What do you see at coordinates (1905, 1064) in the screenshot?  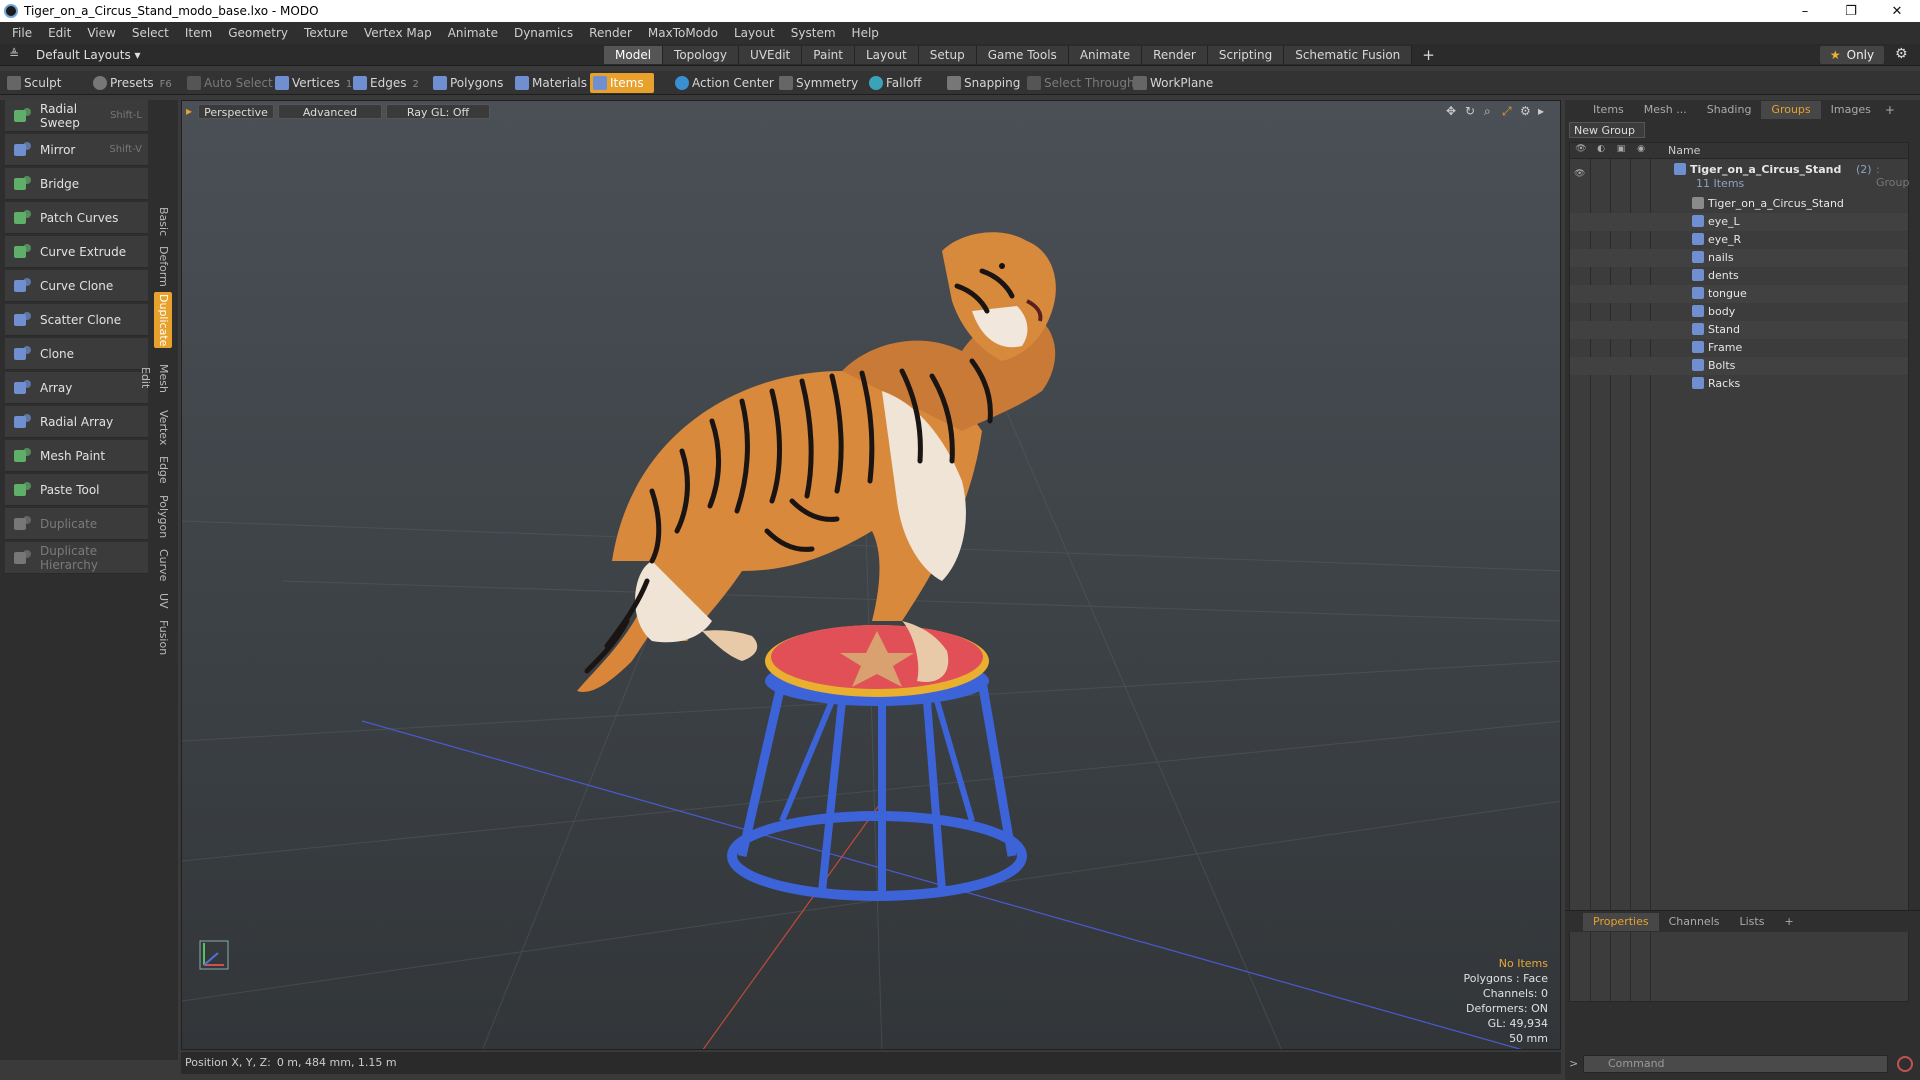 I see `command-record-icon` at bounding box center [1905, 1064].